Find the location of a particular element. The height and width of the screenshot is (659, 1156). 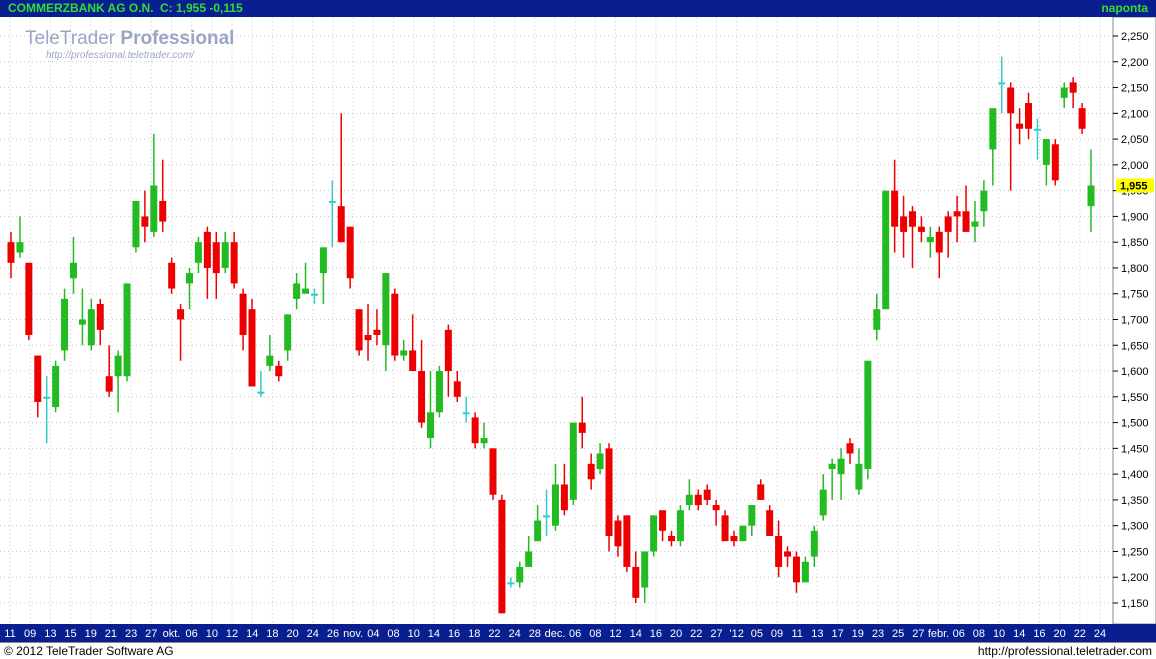

y-tick-label: 1,650 is located at coordinates (1135, 346).